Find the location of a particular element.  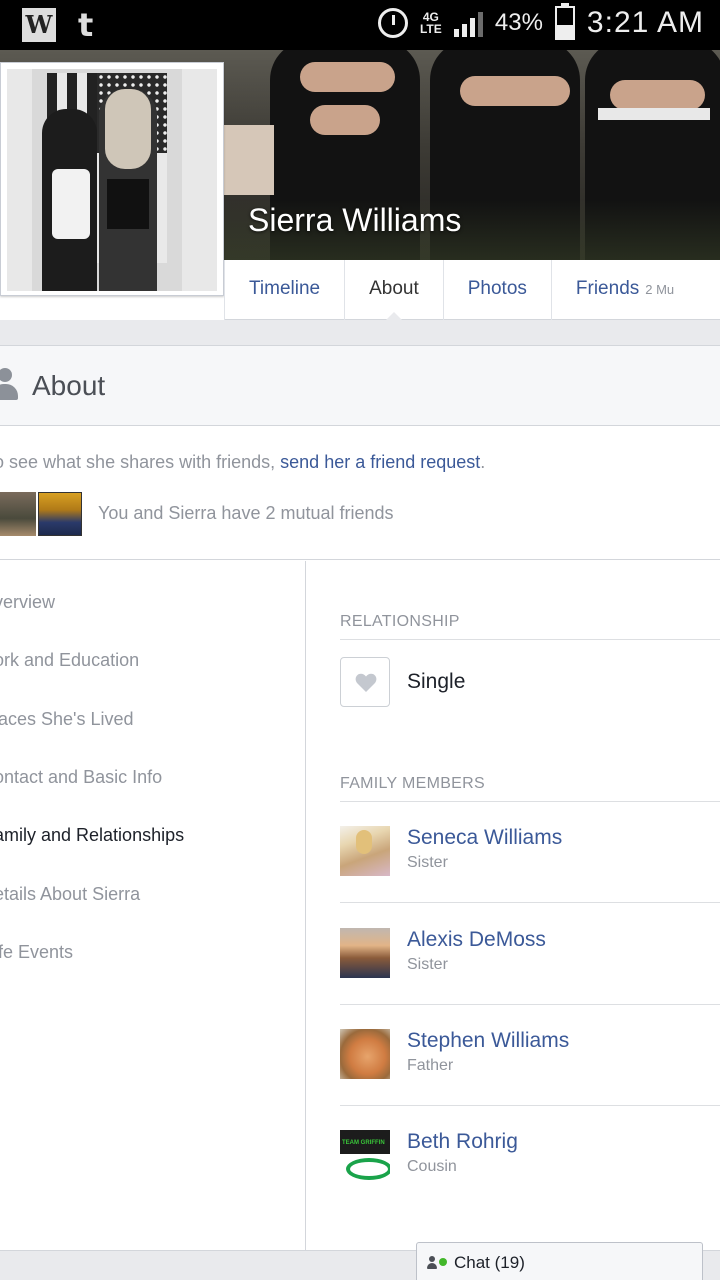

tab-photos: Photos is located at coordinates (496, 290).